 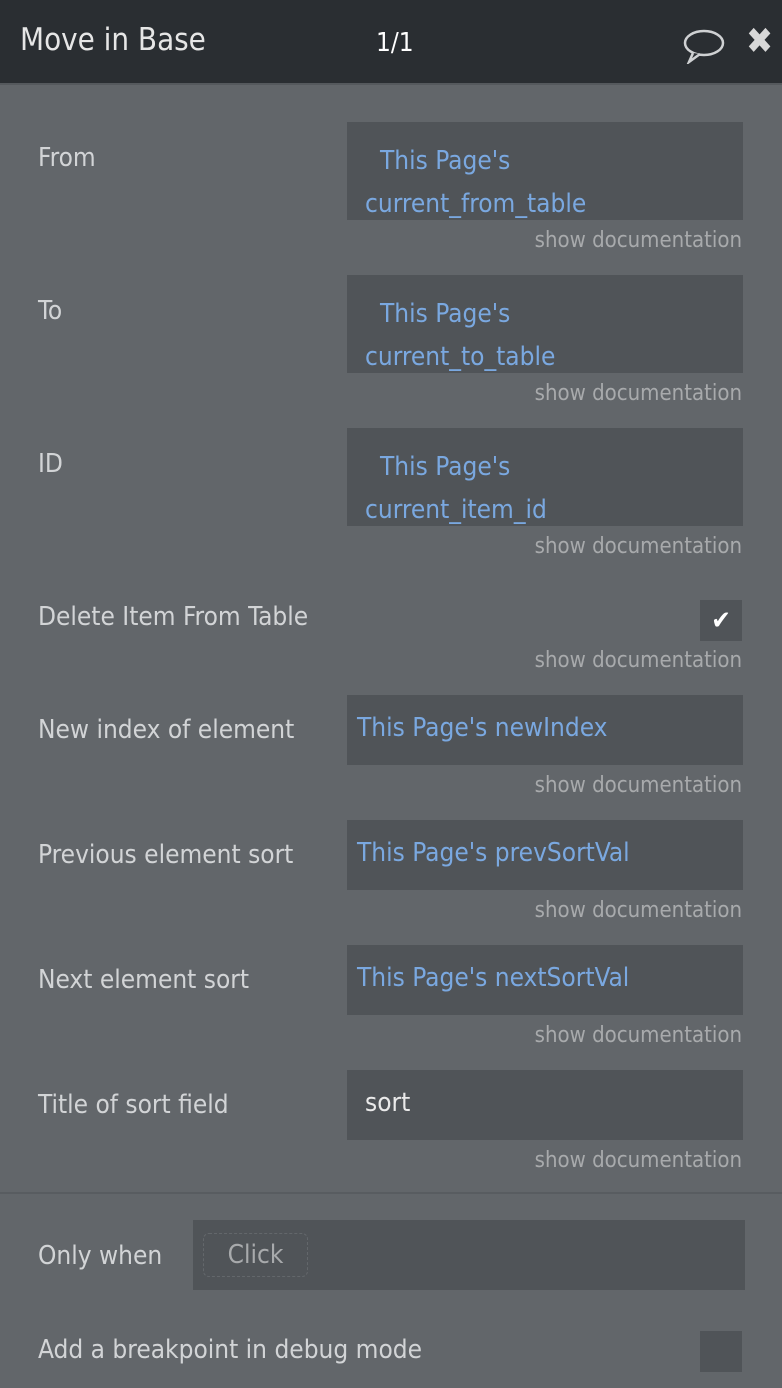 What do you see at coordinates (445, 161) in the screenshot?
I see `from-value-line1: This Page's` at bounding box center [445, 161].